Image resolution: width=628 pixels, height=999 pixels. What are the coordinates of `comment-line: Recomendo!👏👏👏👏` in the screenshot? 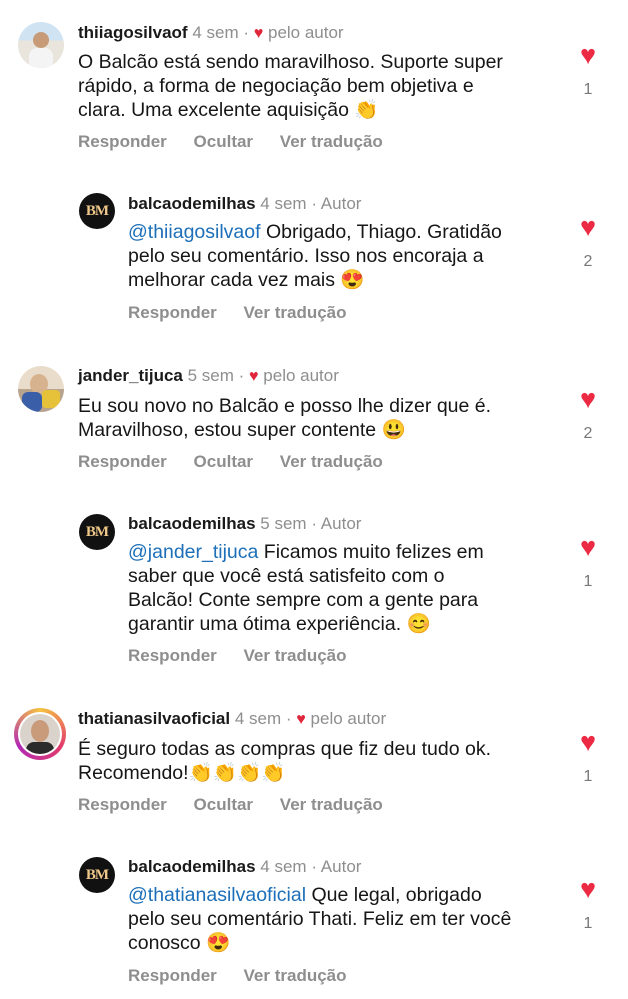 It's located at (182, 773).